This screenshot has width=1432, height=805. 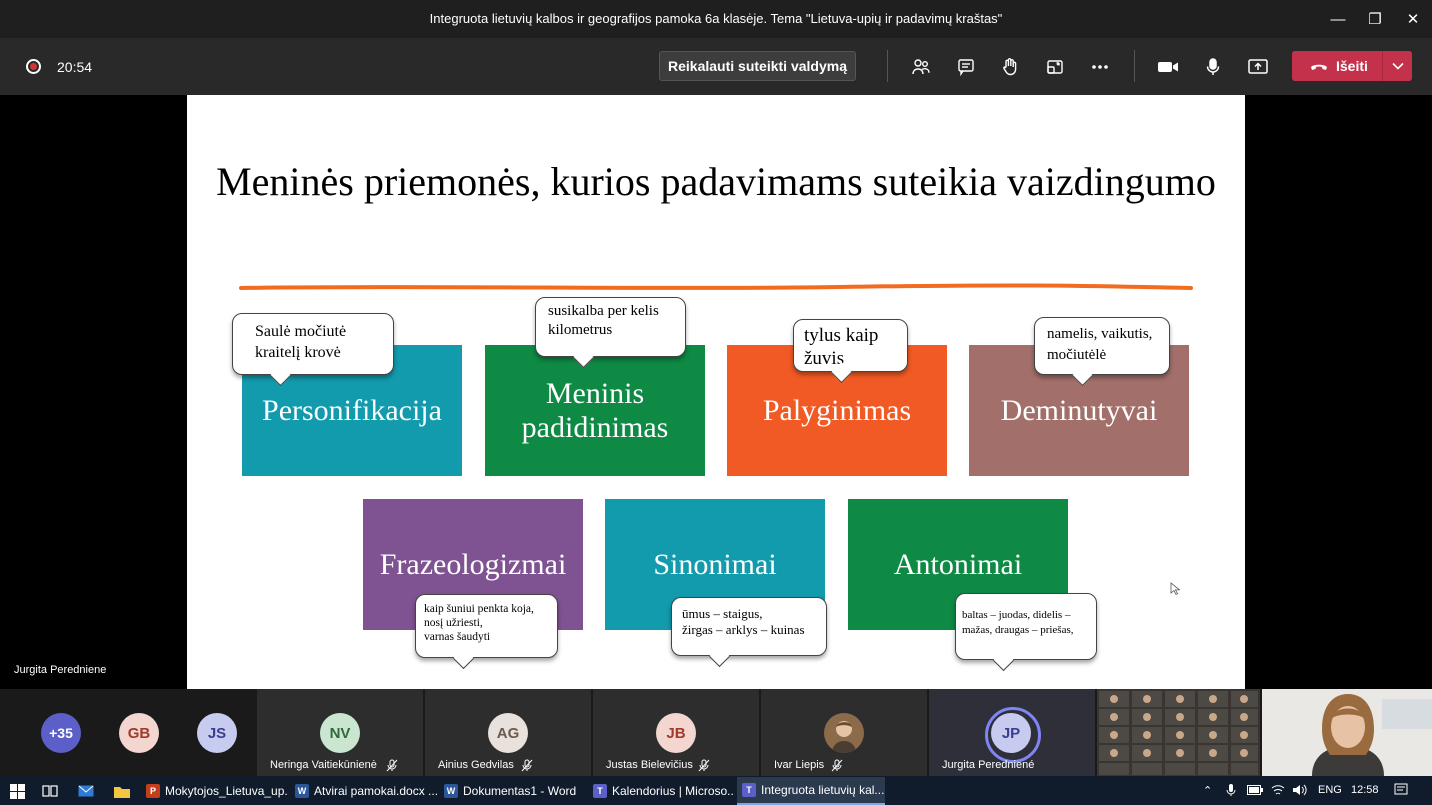 I want to click on profile-photo, so click(x=844, y=733).